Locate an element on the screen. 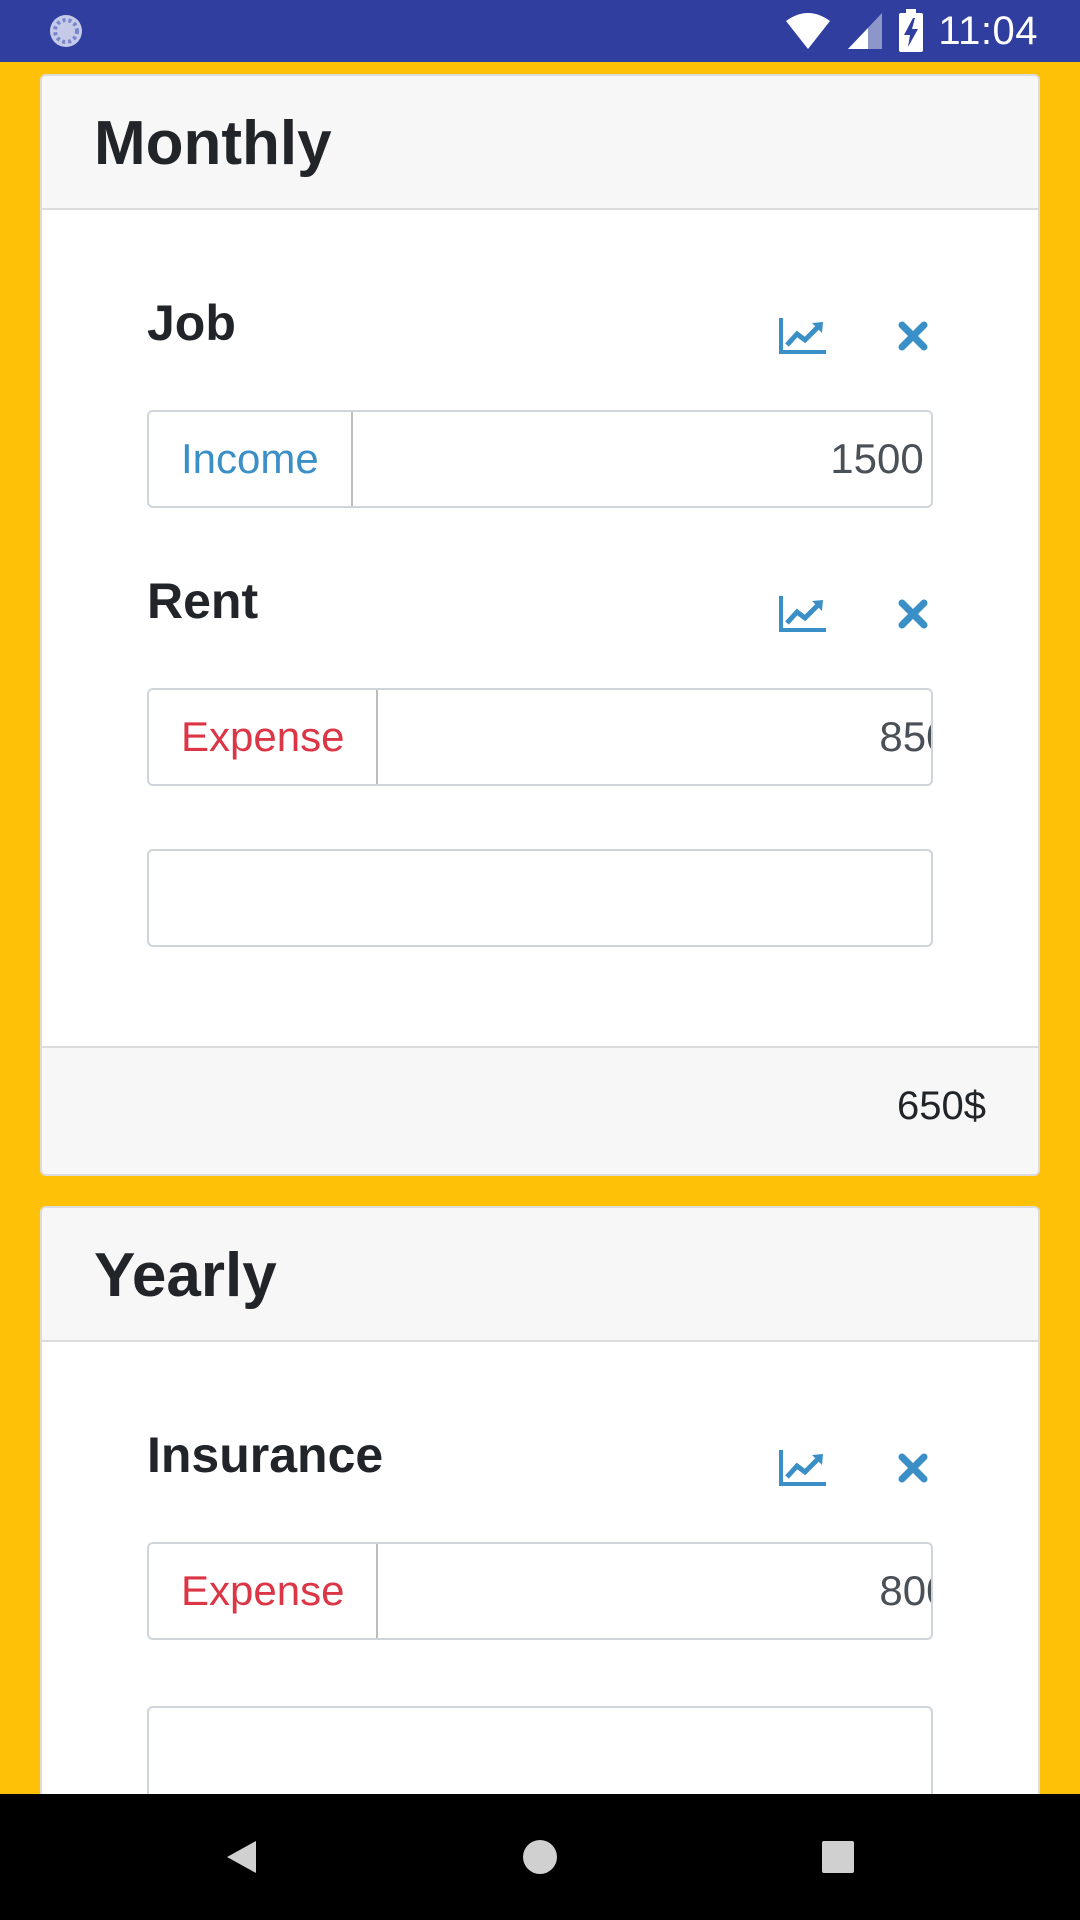 This screenshot has width=1080, height=1920. entry-insurance: Insurance Expense 800 is located at coordinates (540, 1536).